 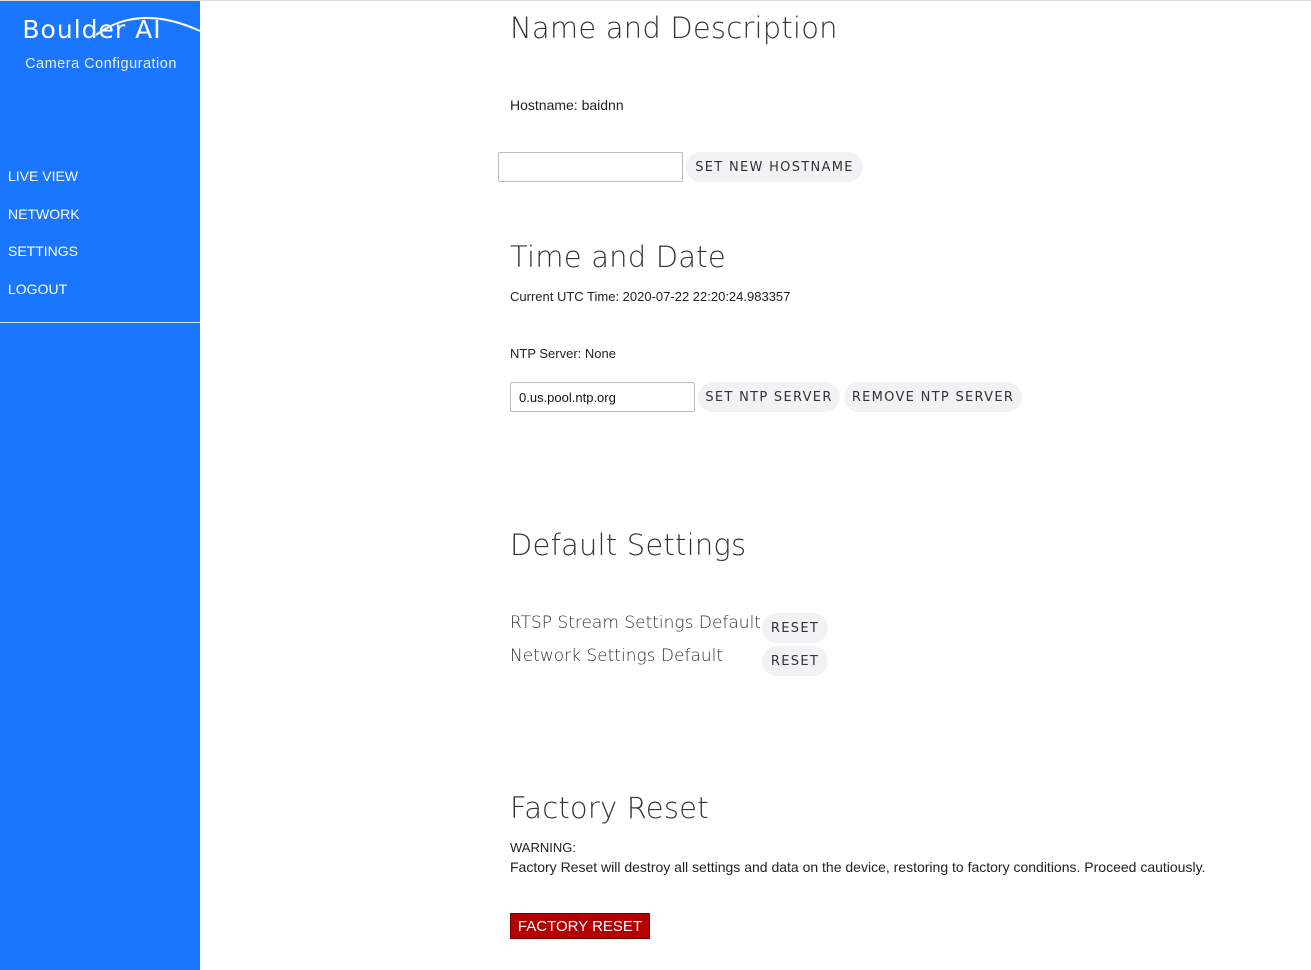 What do you see at coordinates (769, 397) in the screenshot?
I see `set-ntp-server-button: SET NTP SERVER` at bounding box center [769, 397].